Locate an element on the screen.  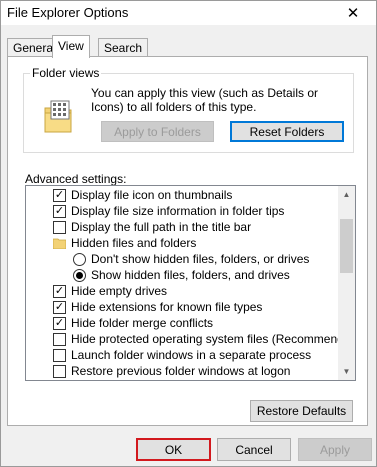
close-button: ✕ is located at coordinates (353, 13).